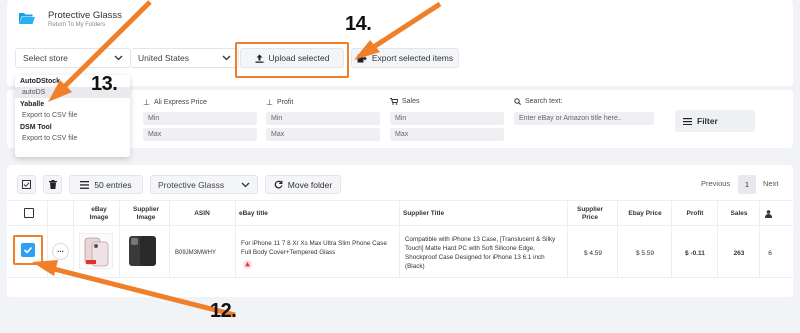 The image size is (800, 333). I want to click on delete-button, so click(52, 184).